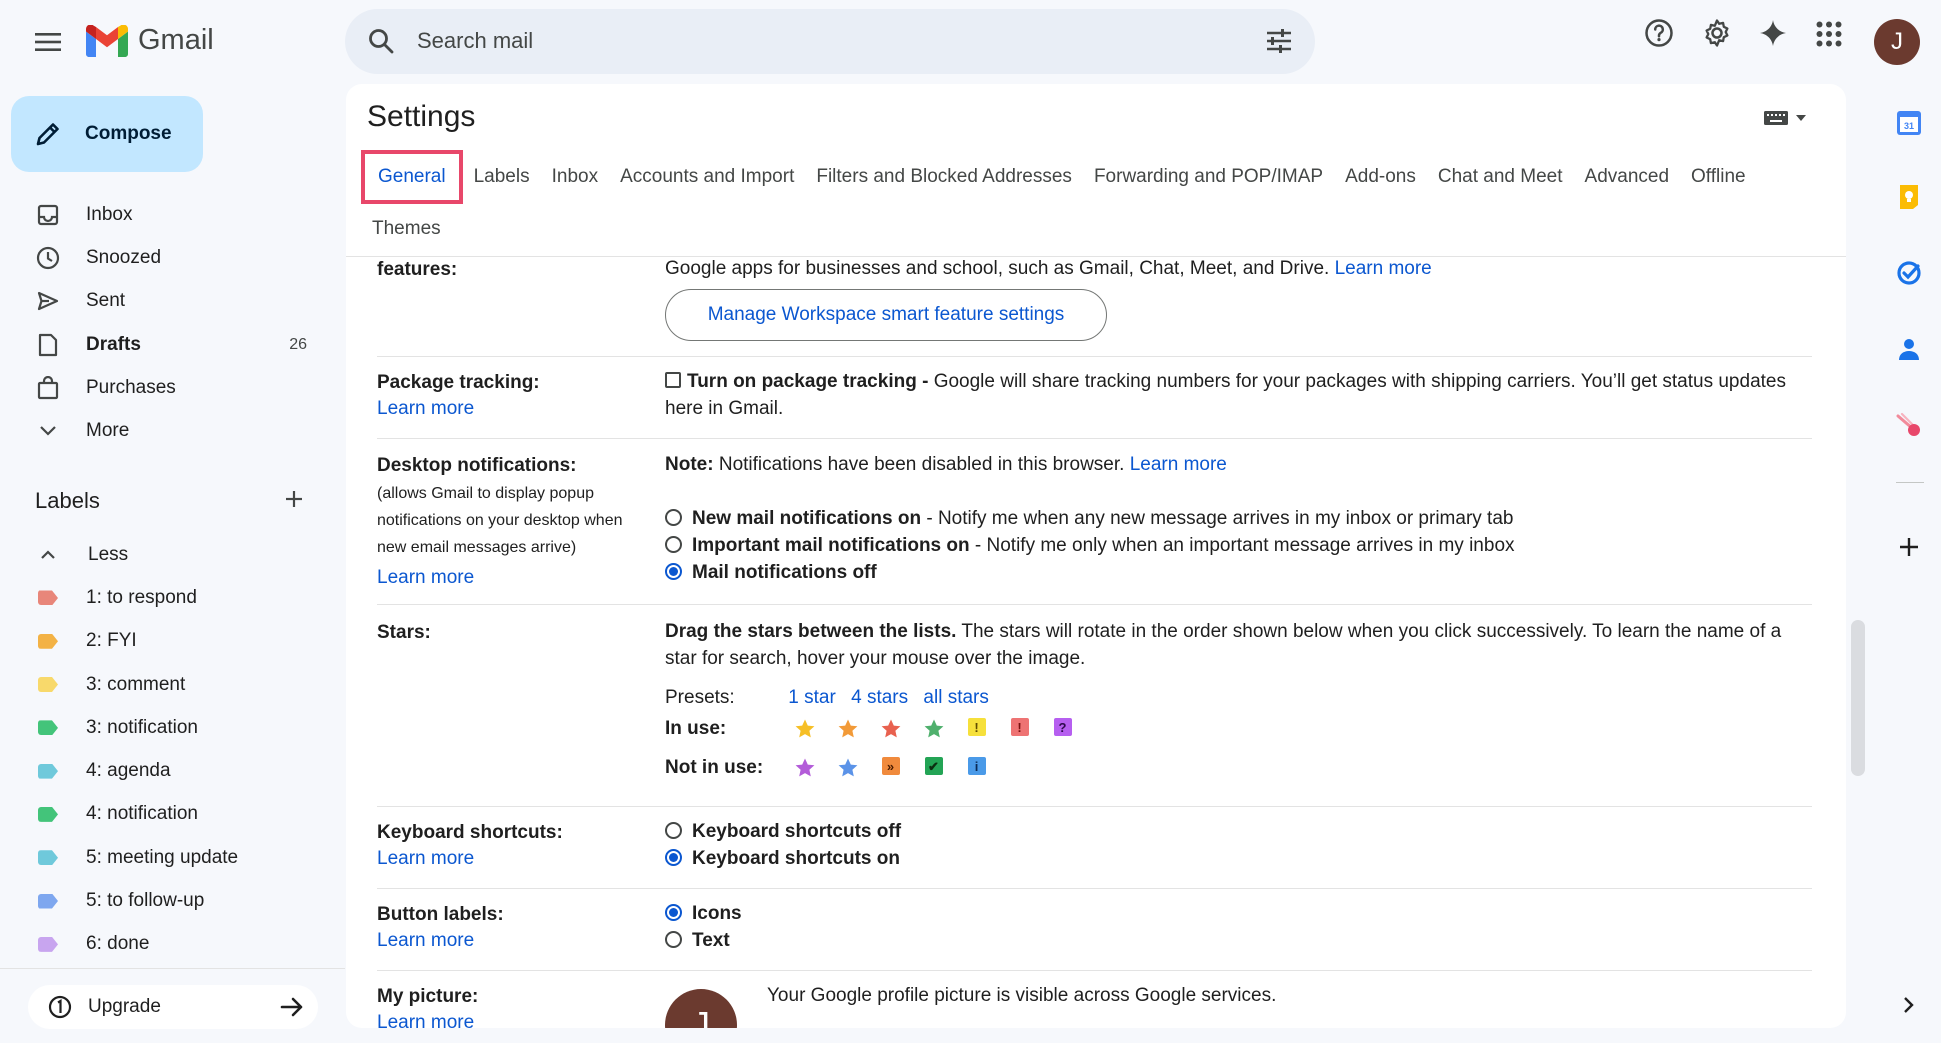 Image resolution: width=1941 pixels, height=1043 pixels. What do you see at coordinates (48, 301) in the screenshot?
I see `send-icon` at bounding box center [48, 301].